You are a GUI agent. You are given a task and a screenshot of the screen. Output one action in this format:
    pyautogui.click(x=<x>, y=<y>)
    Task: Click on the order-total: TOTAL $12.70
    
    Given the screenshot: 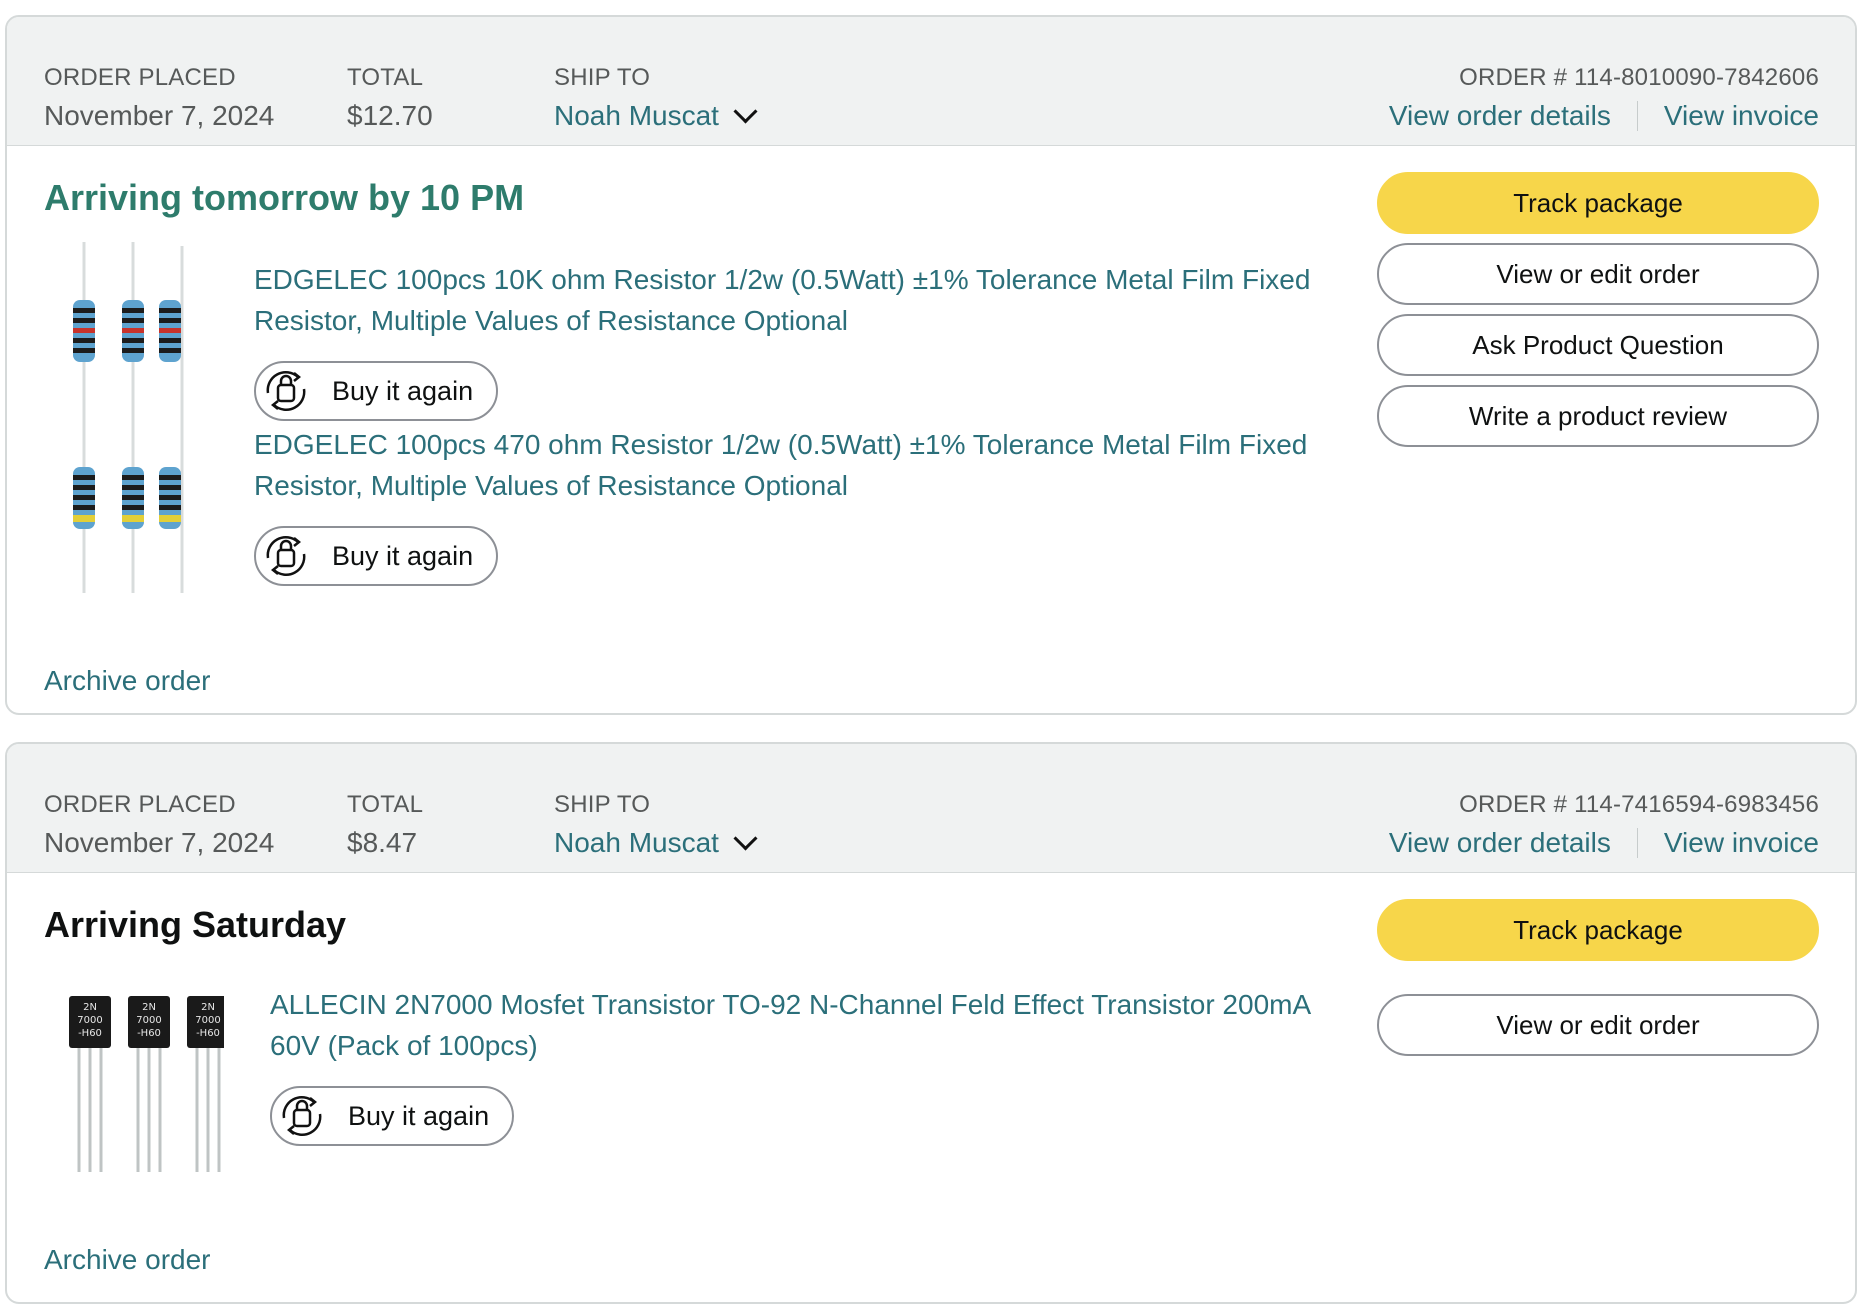 What is the action you would take?
    pyautogui.click(x=390, y=100)
    